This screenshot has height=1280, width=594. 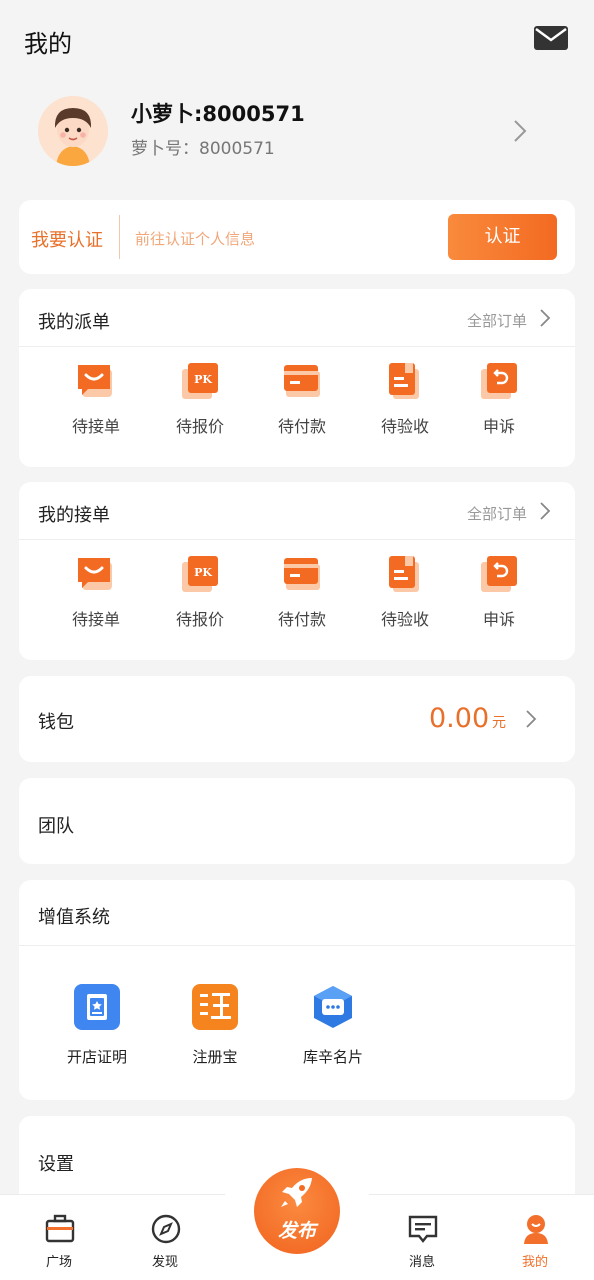 What do you see at coordinates (502, 237) in the screenshot?
I see `verify-button: 认证` at bounding box center [502, 237].